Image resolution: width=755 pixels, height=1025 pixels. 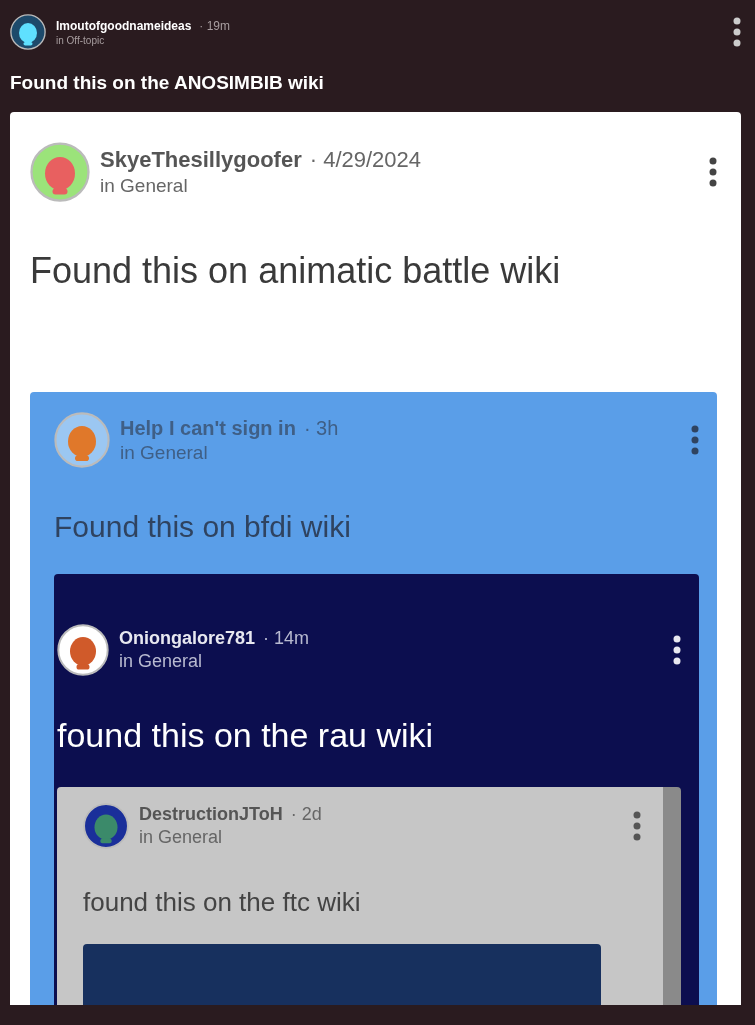 I want to click on post-title: found this on the rau wiki, so click(x=246, y=735).